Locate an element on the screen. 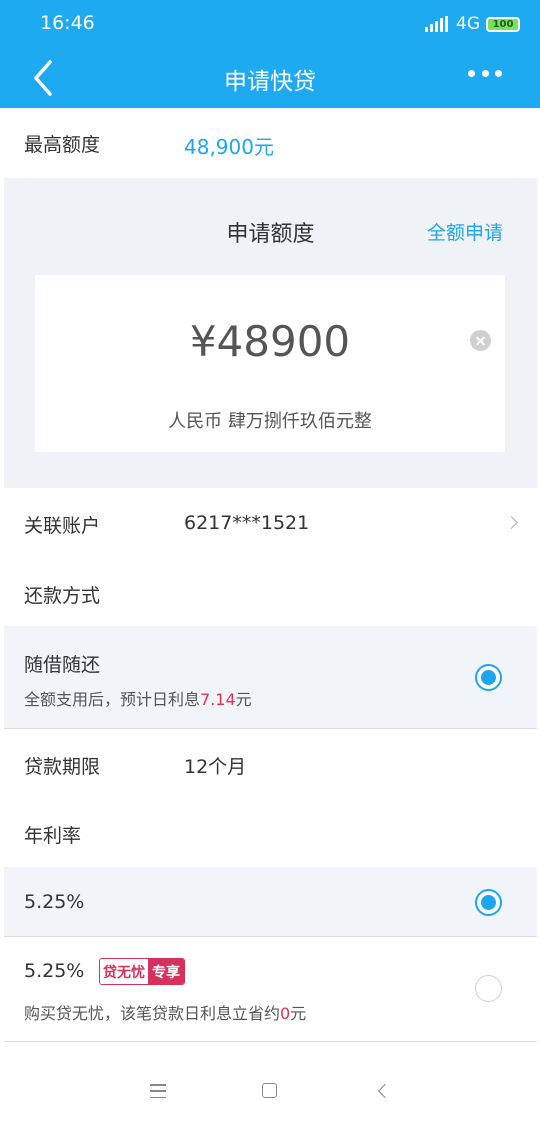 This screenshot has height=1124, width=540. clear-icon is located at coordinates (480, 340).